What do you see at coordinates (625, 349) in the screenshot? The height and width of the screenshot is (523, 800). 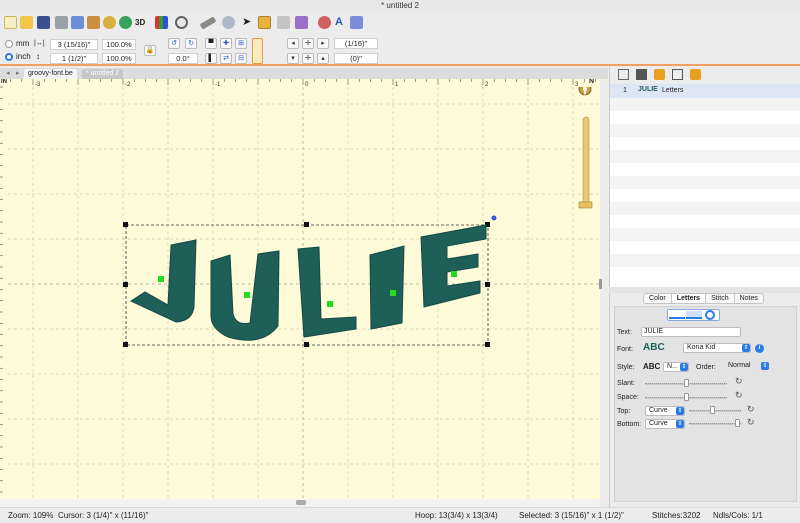 I see `font-label: Font:` at bounding box center [625, 349].